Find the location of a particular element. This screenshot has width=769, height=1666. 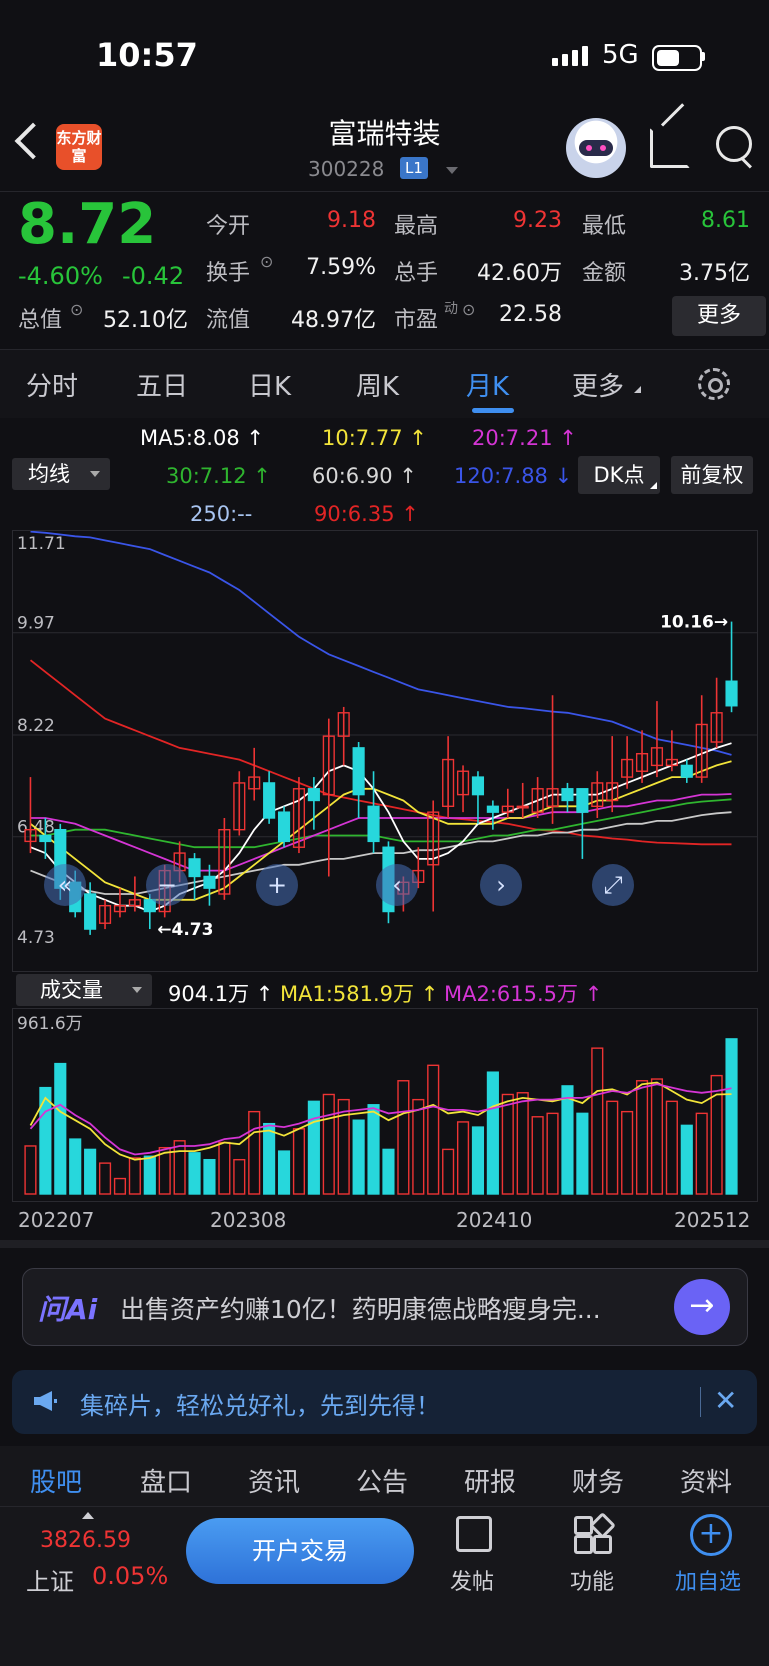

close-icon: ✕ is located at coordinates (725, 1400).